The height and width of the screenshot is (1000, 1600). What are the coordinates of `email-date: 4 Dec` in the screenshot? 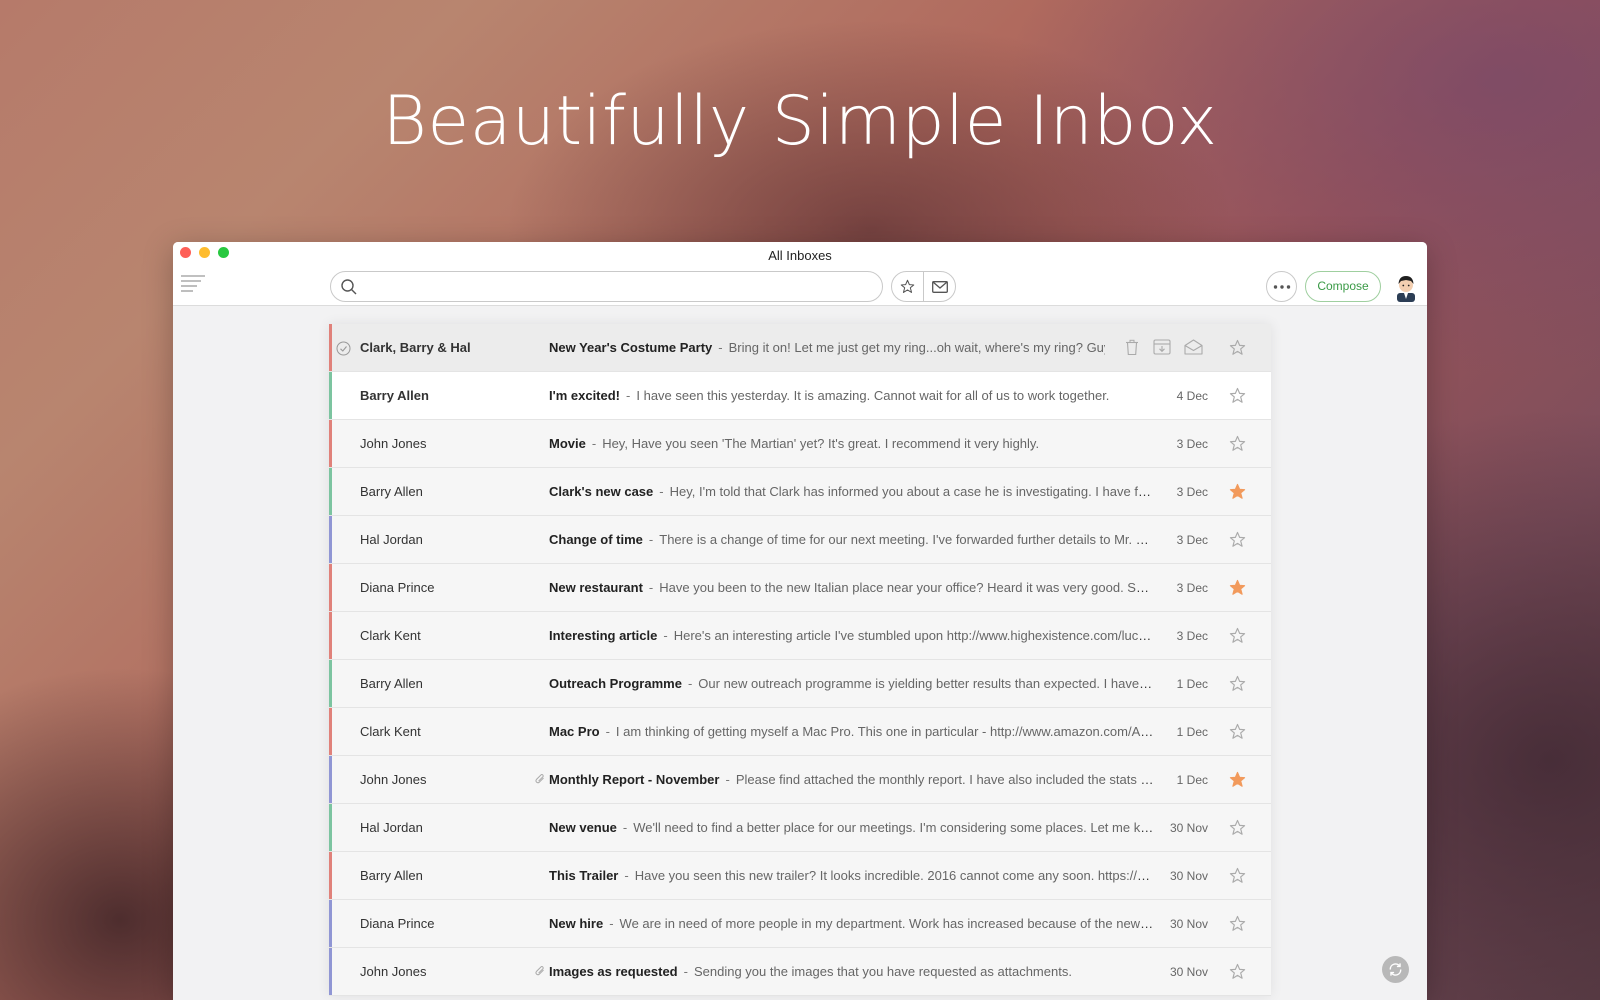 It's located at (1192, 395).